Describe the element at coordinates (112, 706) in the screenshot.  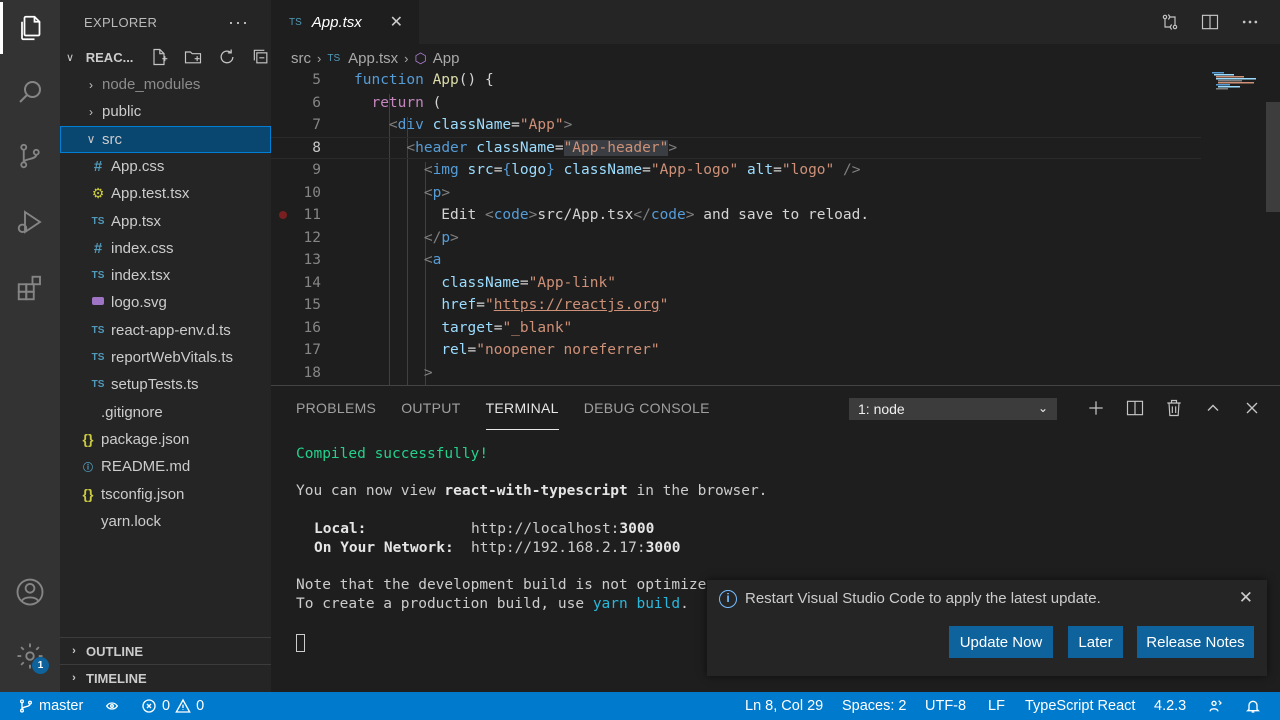
I see `sync-icon` at that location.